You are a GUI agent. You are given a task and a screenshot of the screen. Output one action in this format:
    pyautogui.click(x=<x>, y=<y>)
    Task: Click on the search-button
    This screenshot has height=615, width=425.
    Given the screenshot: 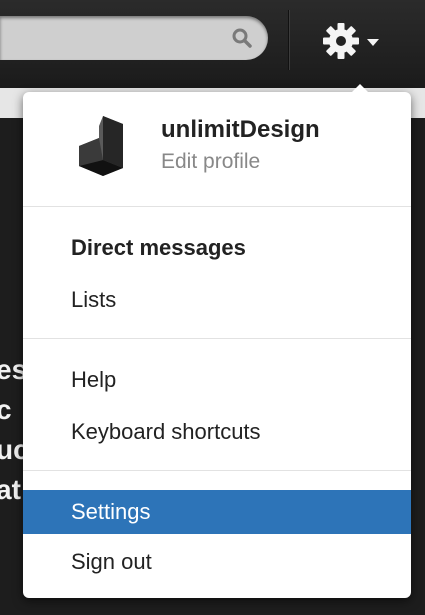 What is the action you would take?
    pyautogui.click(x=242, y=38)
    